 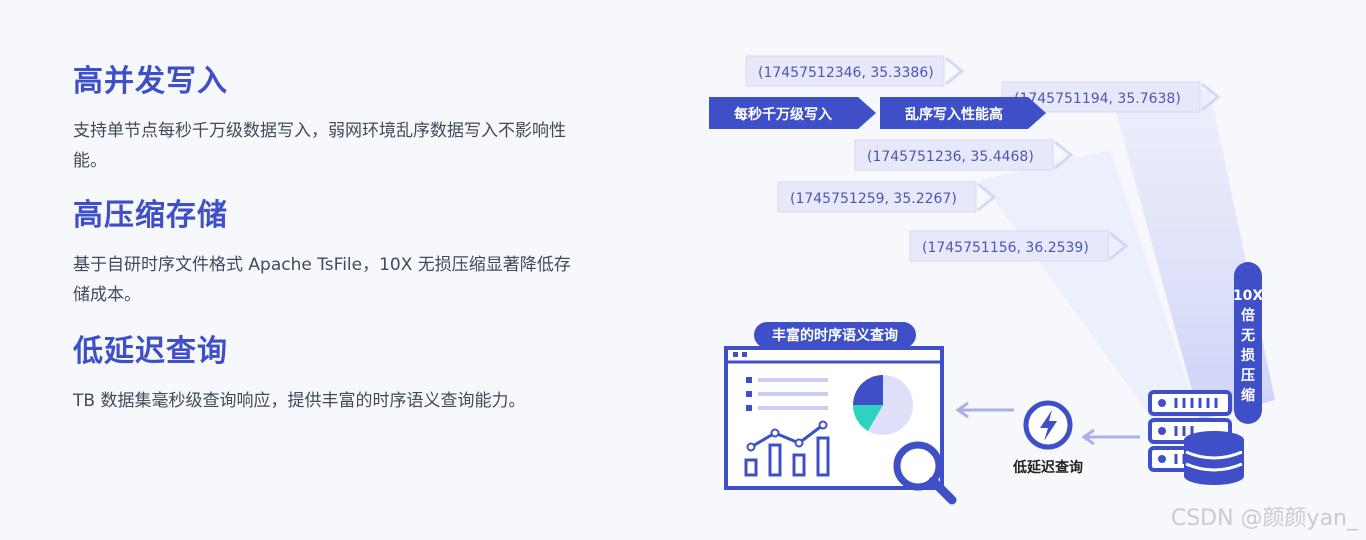 What do you see at coordinates (1048, 425) in the screenshot?
I see `lightning-icon` at bounding box center [1048, 425].